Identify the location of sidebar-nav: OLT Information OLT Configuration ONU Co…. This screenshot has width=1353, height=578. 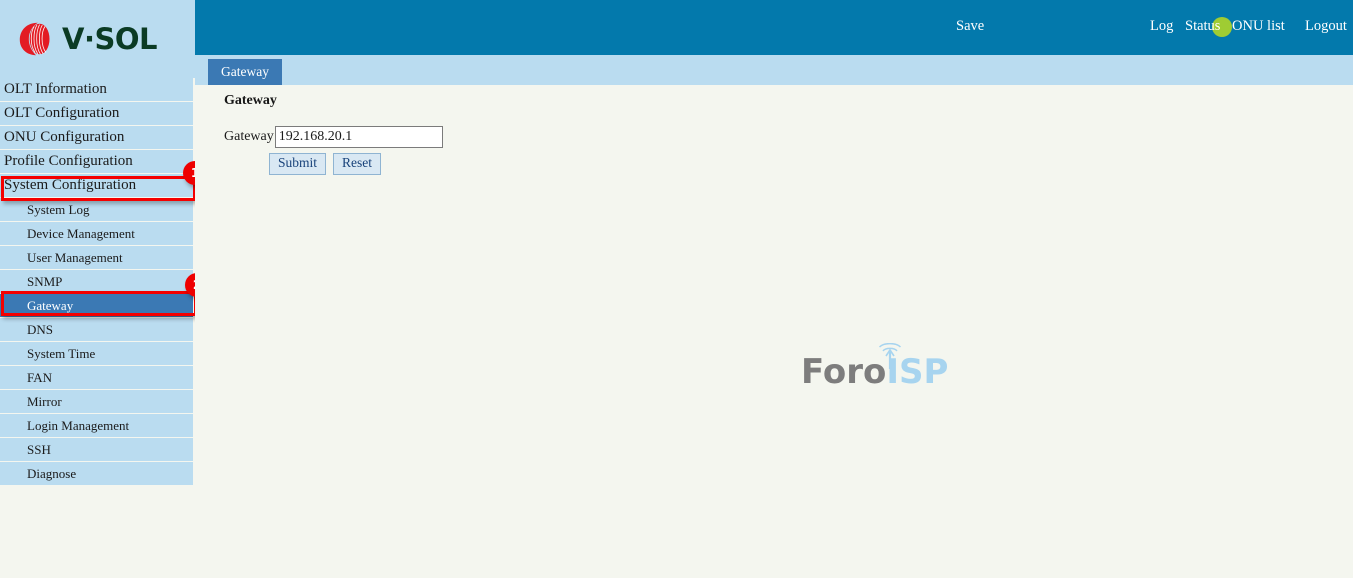
(97, 281).